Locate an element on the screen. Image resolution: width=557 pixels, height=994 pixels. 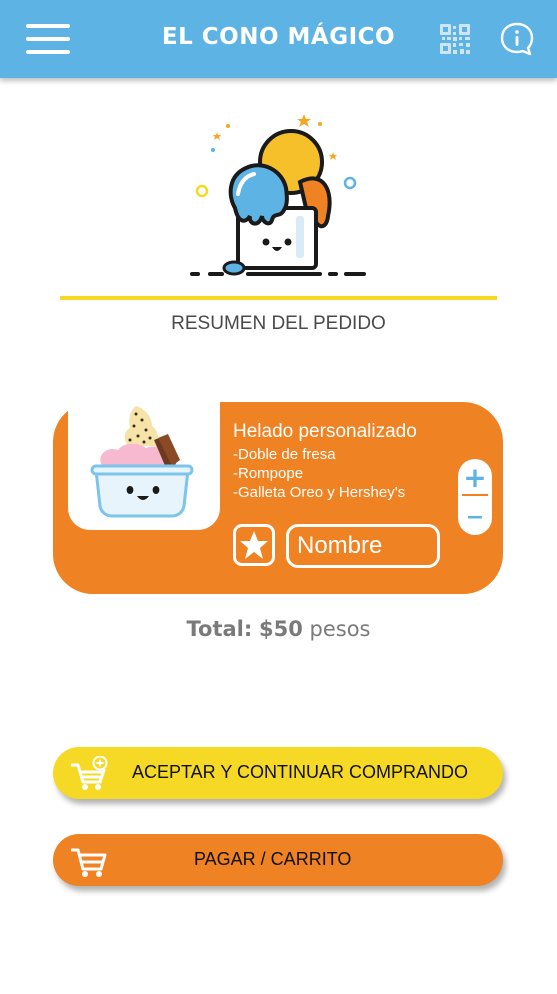
accept-continue-button: ACEPTAR Y CONTINUAR COMPRANDO is located at coordinates (278, 773).